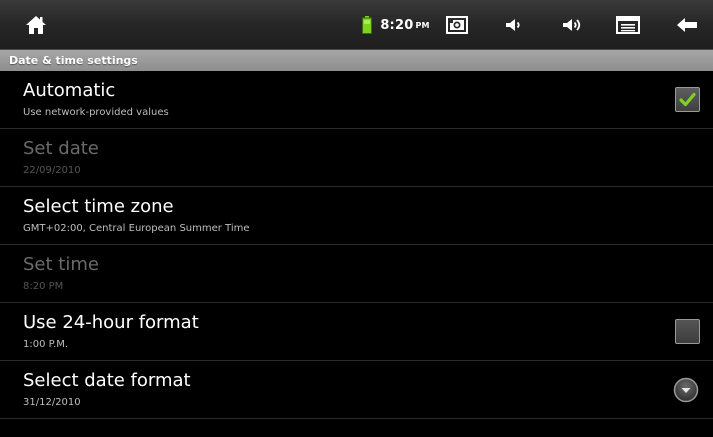  What do you see at coordinates (111, 322) in the screenshot?
I see `setting-label: Use 24-hour format` at bounding box center [111, 322].